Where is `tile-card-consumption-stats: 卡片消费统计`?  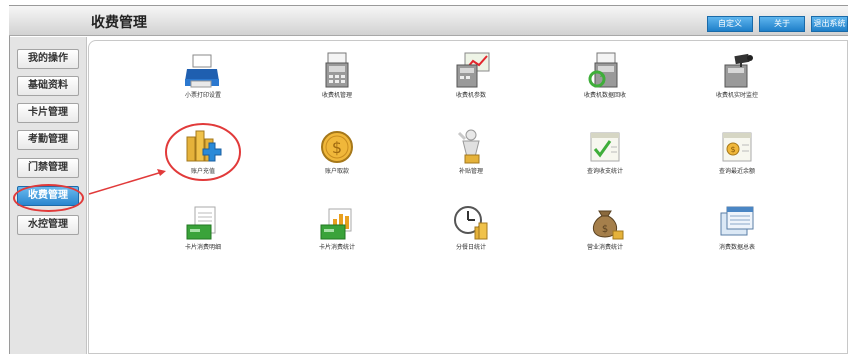
tile-card-consumption-stats: 卡片消费统计 is located at coordinates (337, 233).